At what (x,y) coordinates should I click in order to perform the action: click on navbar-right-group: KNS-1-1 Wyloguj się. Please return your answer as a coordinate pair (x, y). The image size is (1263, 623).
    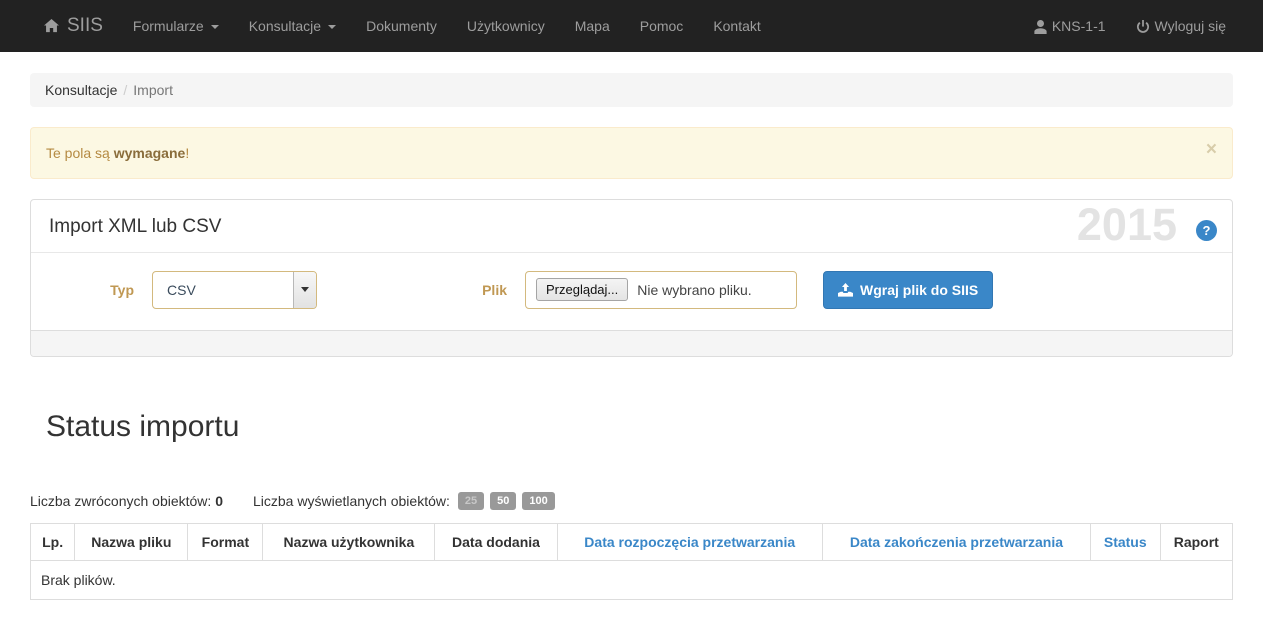
    Looking at the image, I should click on (1141, 26).